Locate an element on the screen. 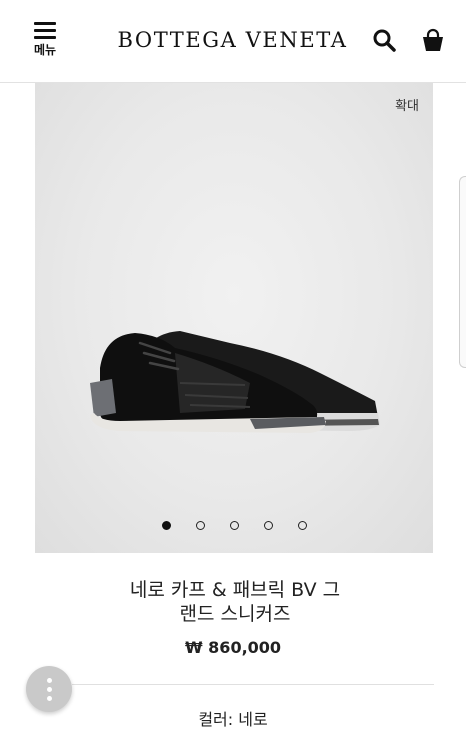  product-title: 네로 카프 & 패브릭 BV 그 랜드 스니커즈 is located at coordinates (235, 602).